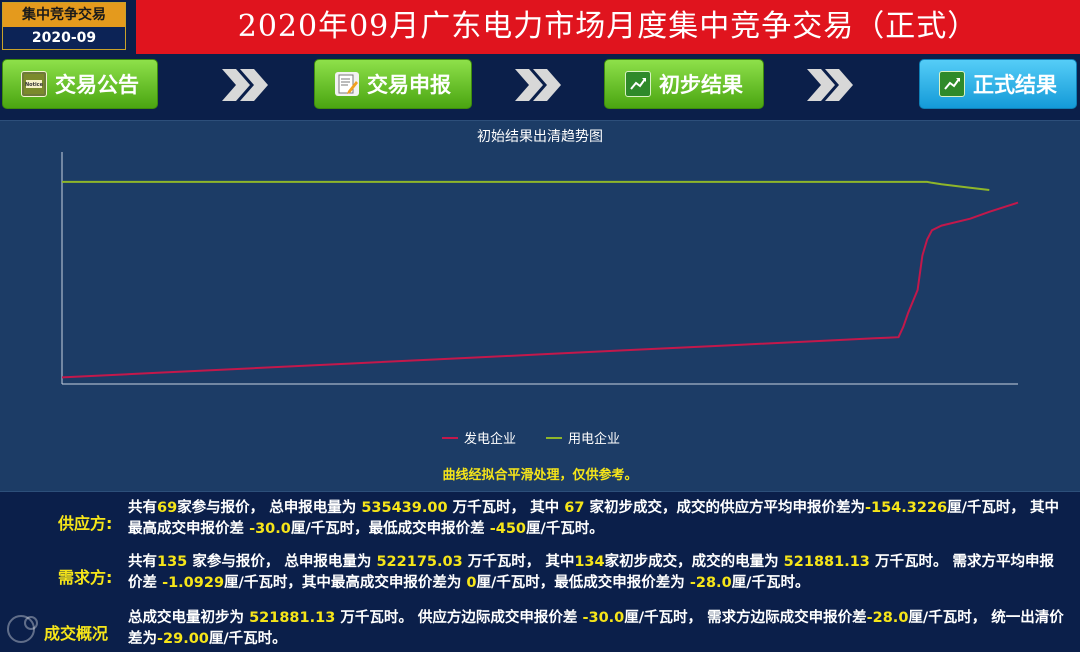 The height and width of the screenshot is (652, 1080). What do you see at coordinates (490, 439) in the screenshot?
I see `legend-label: 发电企业` at bounding box center [490, 439].